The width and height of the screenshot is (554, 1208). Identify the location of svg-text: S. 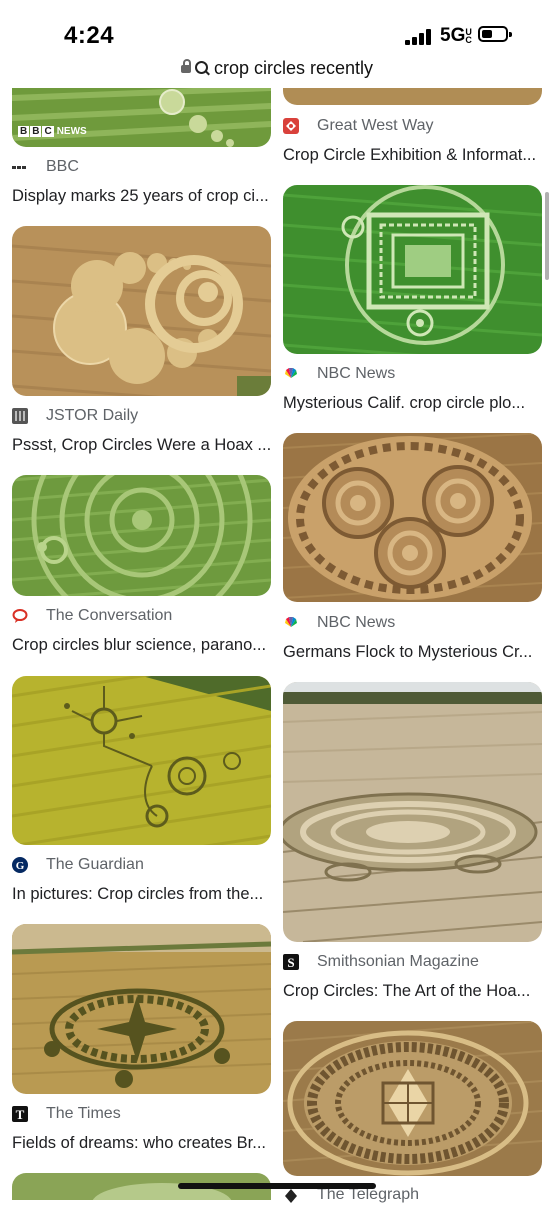
(290, 962).